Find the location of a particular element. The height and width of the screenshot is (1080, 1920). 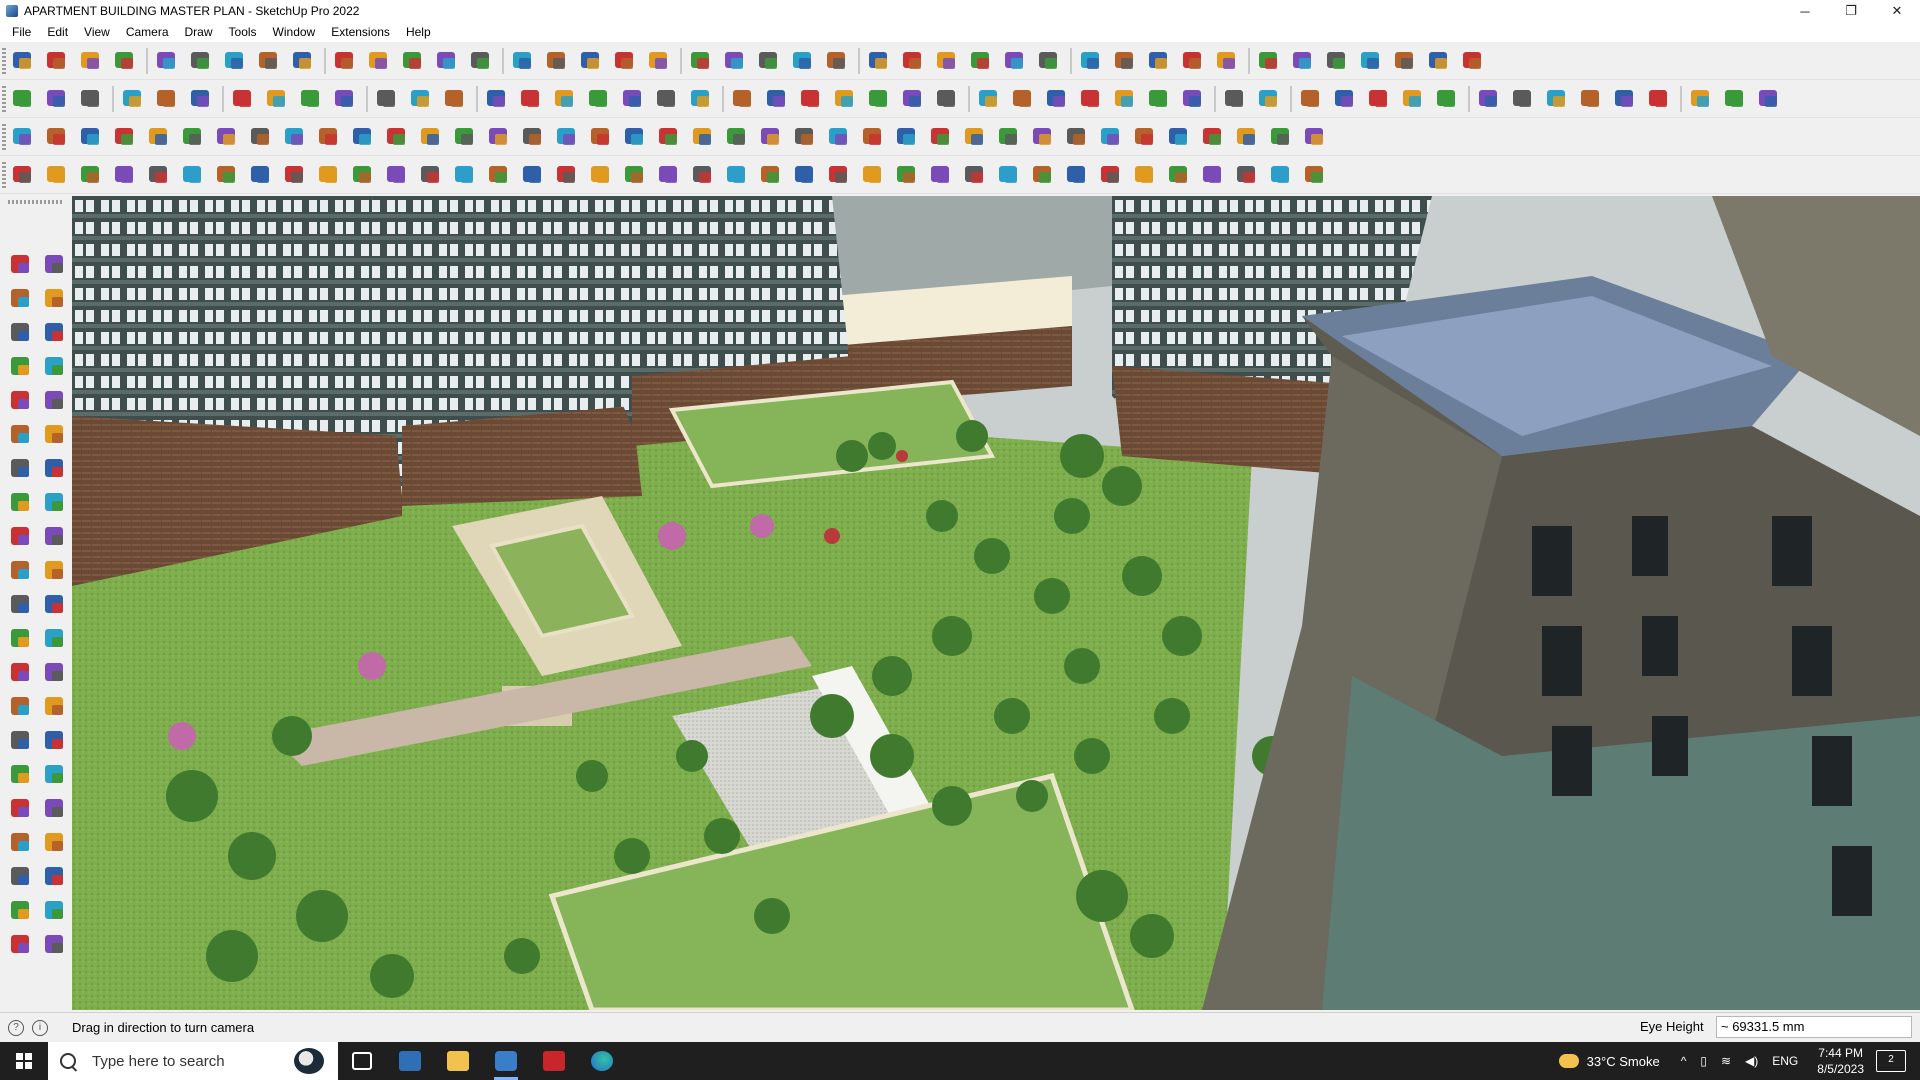

taskbar-search-box: Type here to search is located at coordinates (193, 1061).